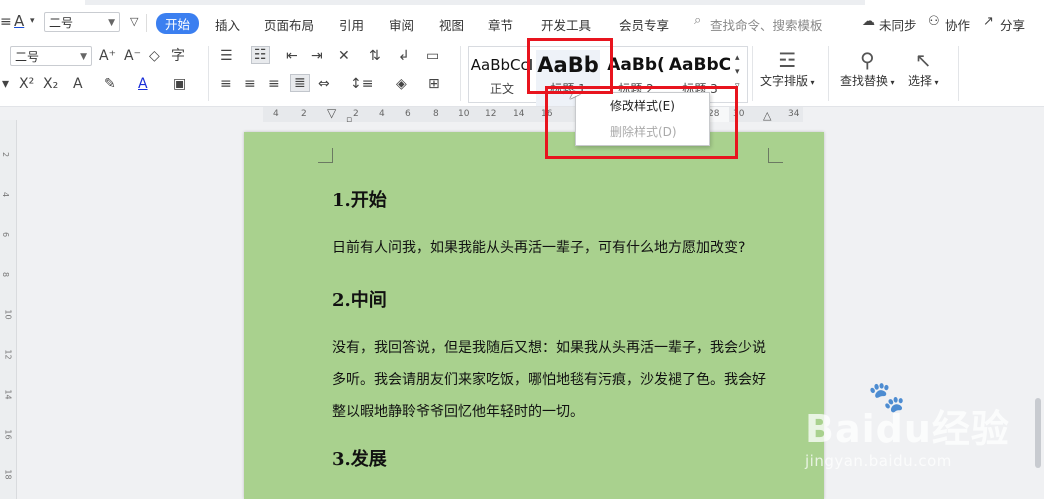 The image size is (1044, 499). What do you see at coordinates (500, 24) in the screenshot?
I see `tab-chapter: 章节` at bounding box center [500, 24].